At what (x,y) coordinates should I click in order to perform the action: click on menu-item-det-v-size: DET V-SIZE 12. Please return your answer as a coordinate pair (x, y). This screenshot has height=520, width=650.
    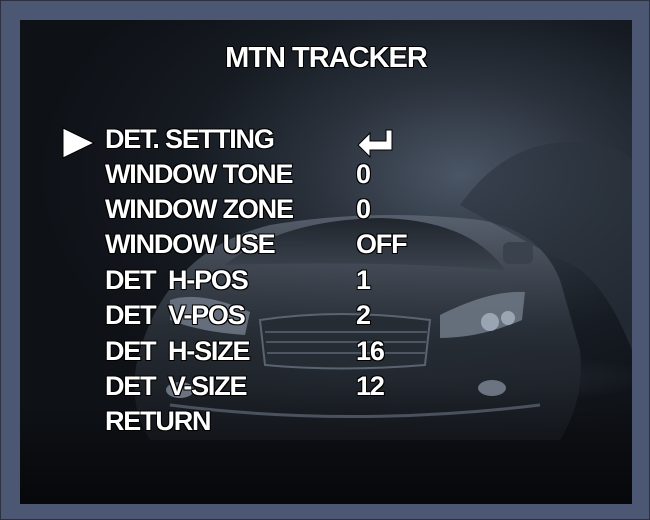
    Looking at the image, I should click on (326, 388).